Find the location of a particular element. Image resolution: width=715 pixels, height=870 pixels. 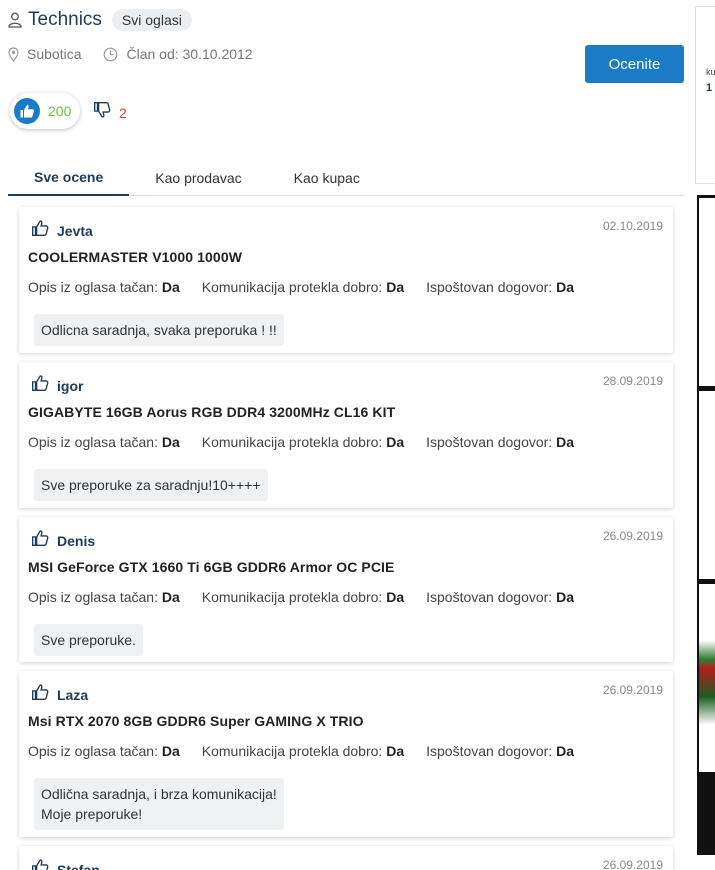

review-author: Laza is located at coordinates (59, 694).